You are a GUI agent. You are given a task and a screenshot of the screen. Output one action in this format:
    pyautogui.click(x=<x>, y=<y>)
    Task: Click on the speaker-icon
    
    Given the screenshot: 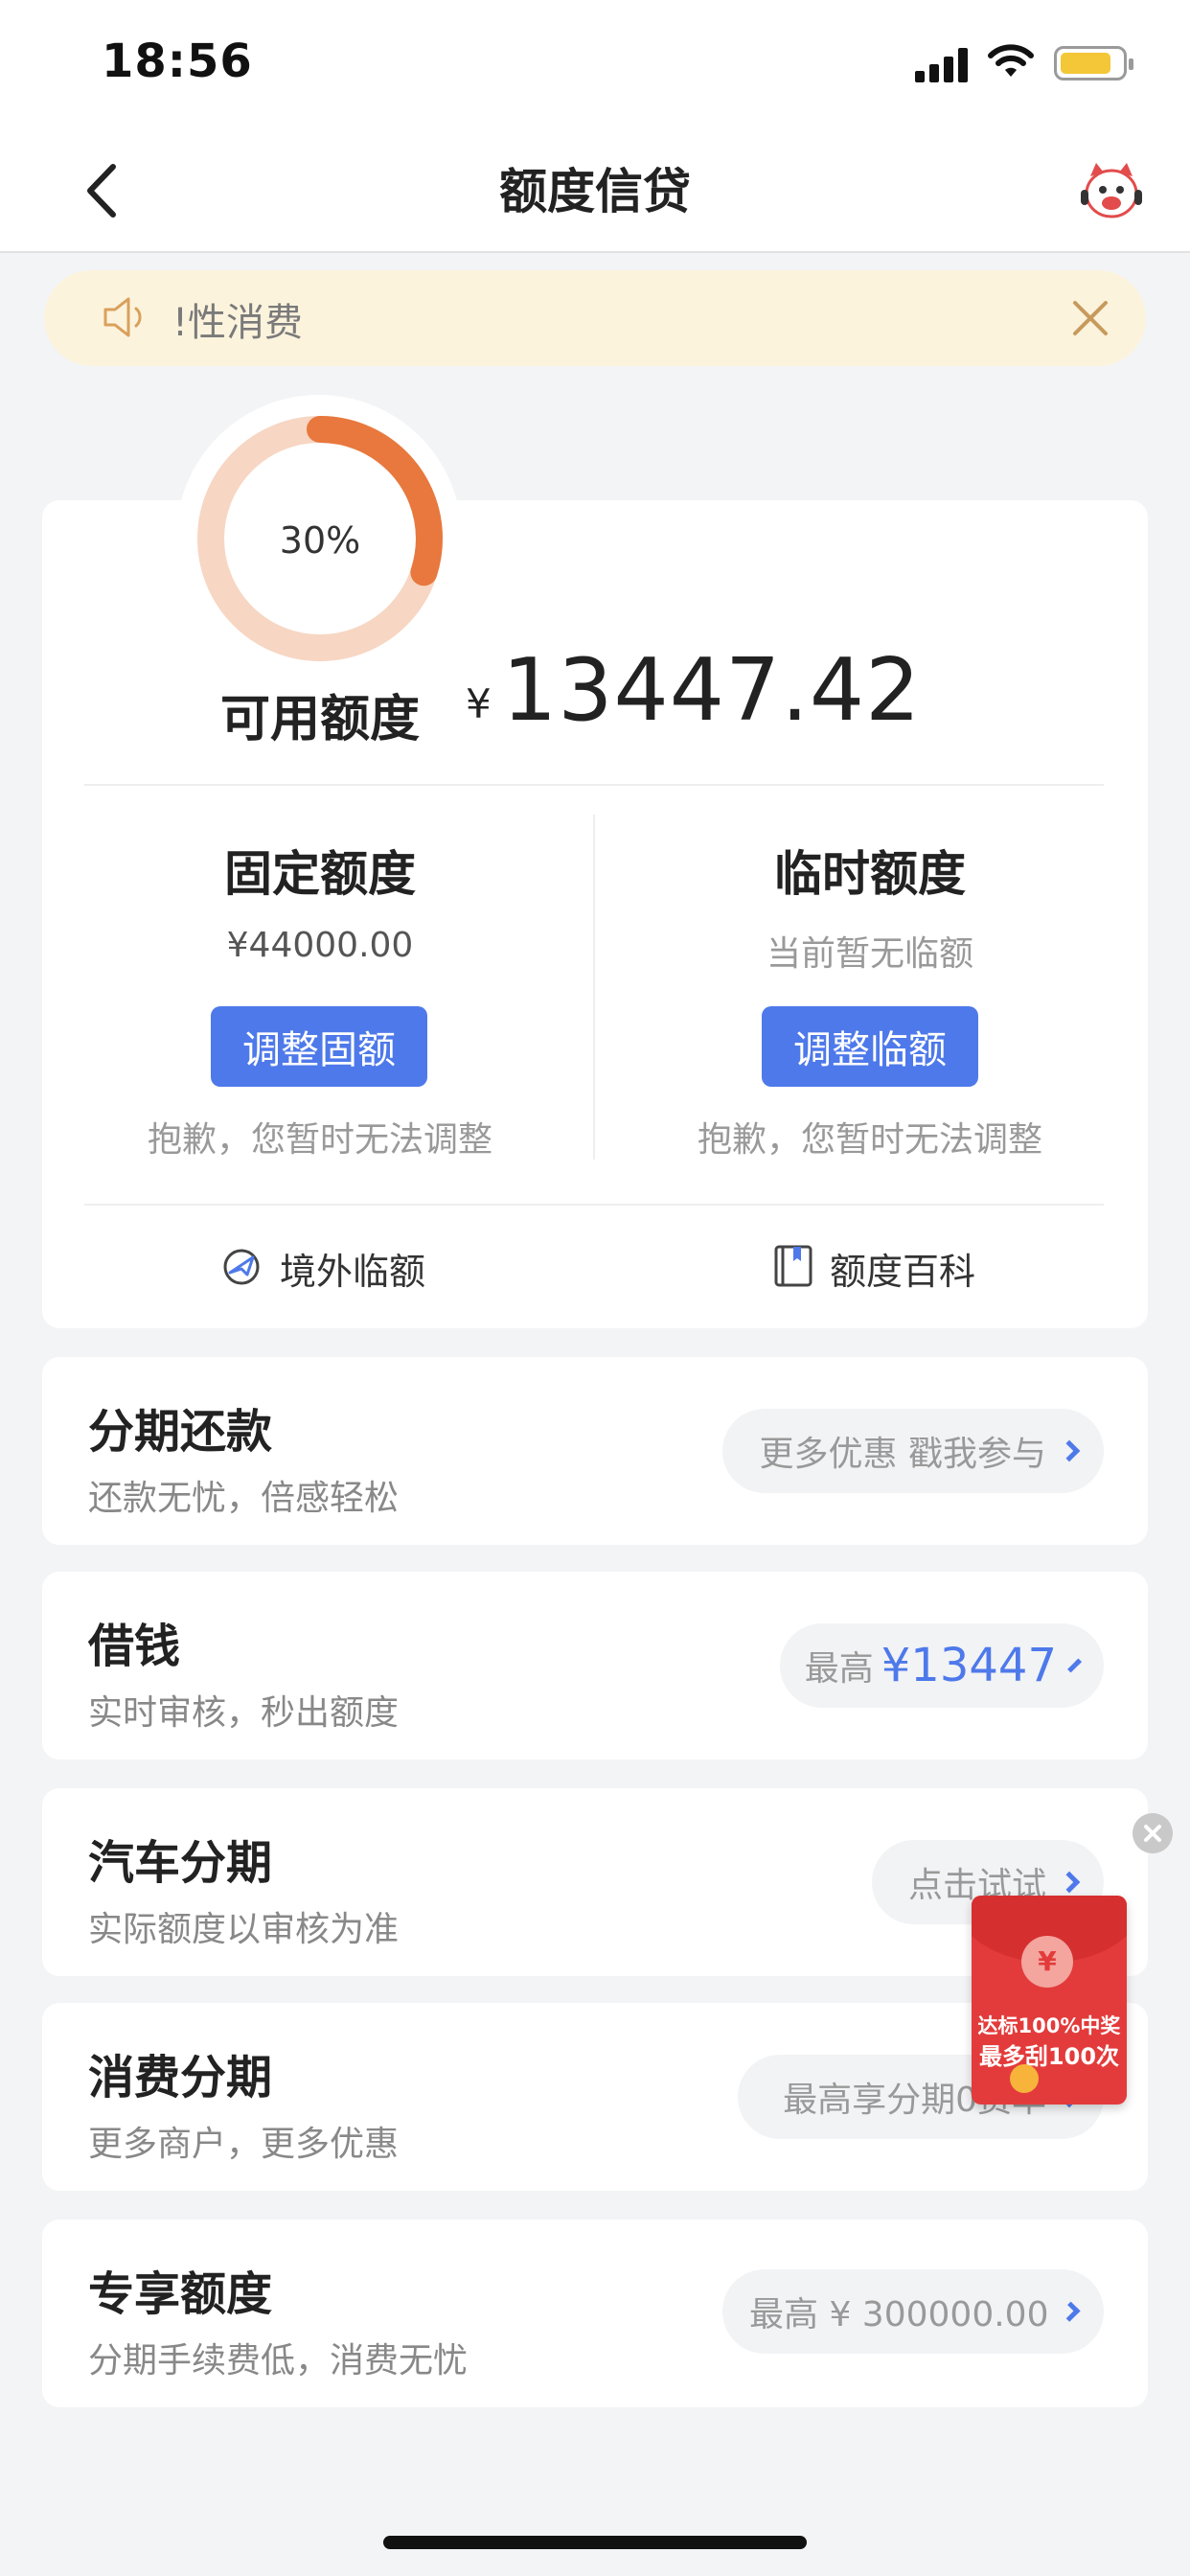 What is the action you would take?
    pyautogui.click(x=123, y=317)
    